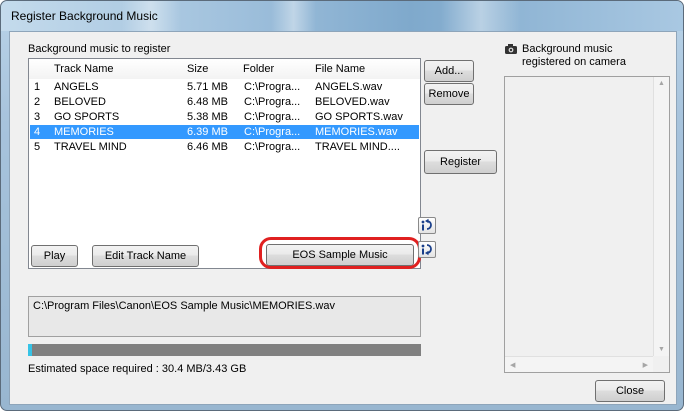 The image size is (684, 411). Describe the element at coordinates (145, 256) in the screenshot. I see `edit-track-name-button: Edit Track Name` at that location.